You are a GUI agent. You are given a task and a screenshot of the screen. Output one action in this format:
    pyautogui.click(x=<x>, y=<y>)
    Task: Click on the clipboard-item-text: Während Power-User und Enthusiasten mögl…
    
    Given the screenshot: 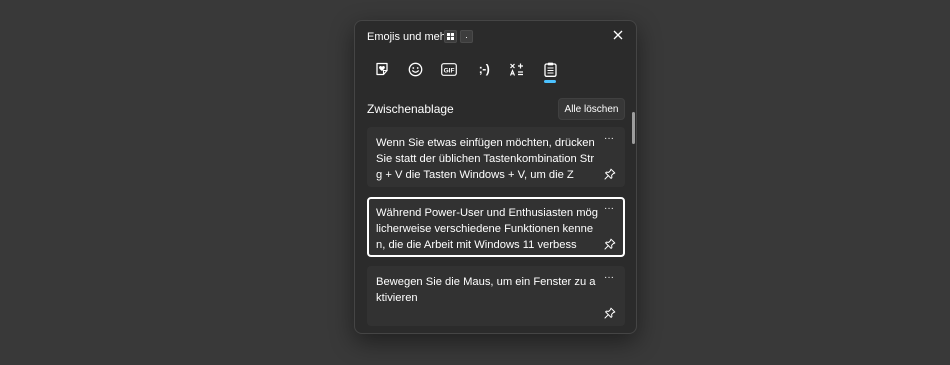 What is the action you would take?
    pyautogui.click(x=487, y=229)
    